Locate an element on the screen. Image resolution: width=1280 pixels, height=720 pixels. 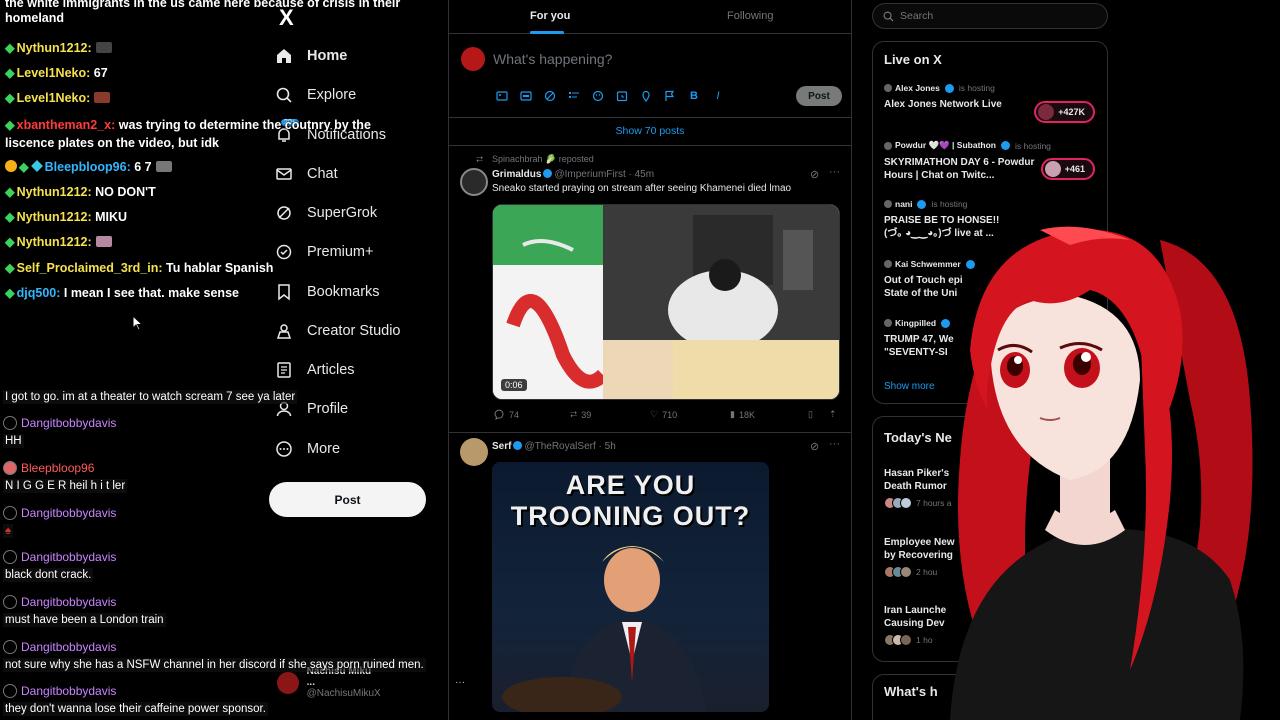
view-count: 18K is located at coordinates (746, 414).